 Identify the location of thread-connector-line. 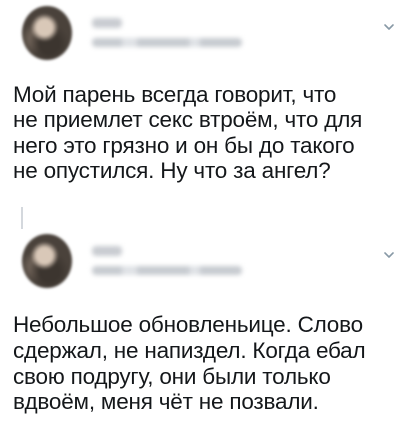
(22, 218).